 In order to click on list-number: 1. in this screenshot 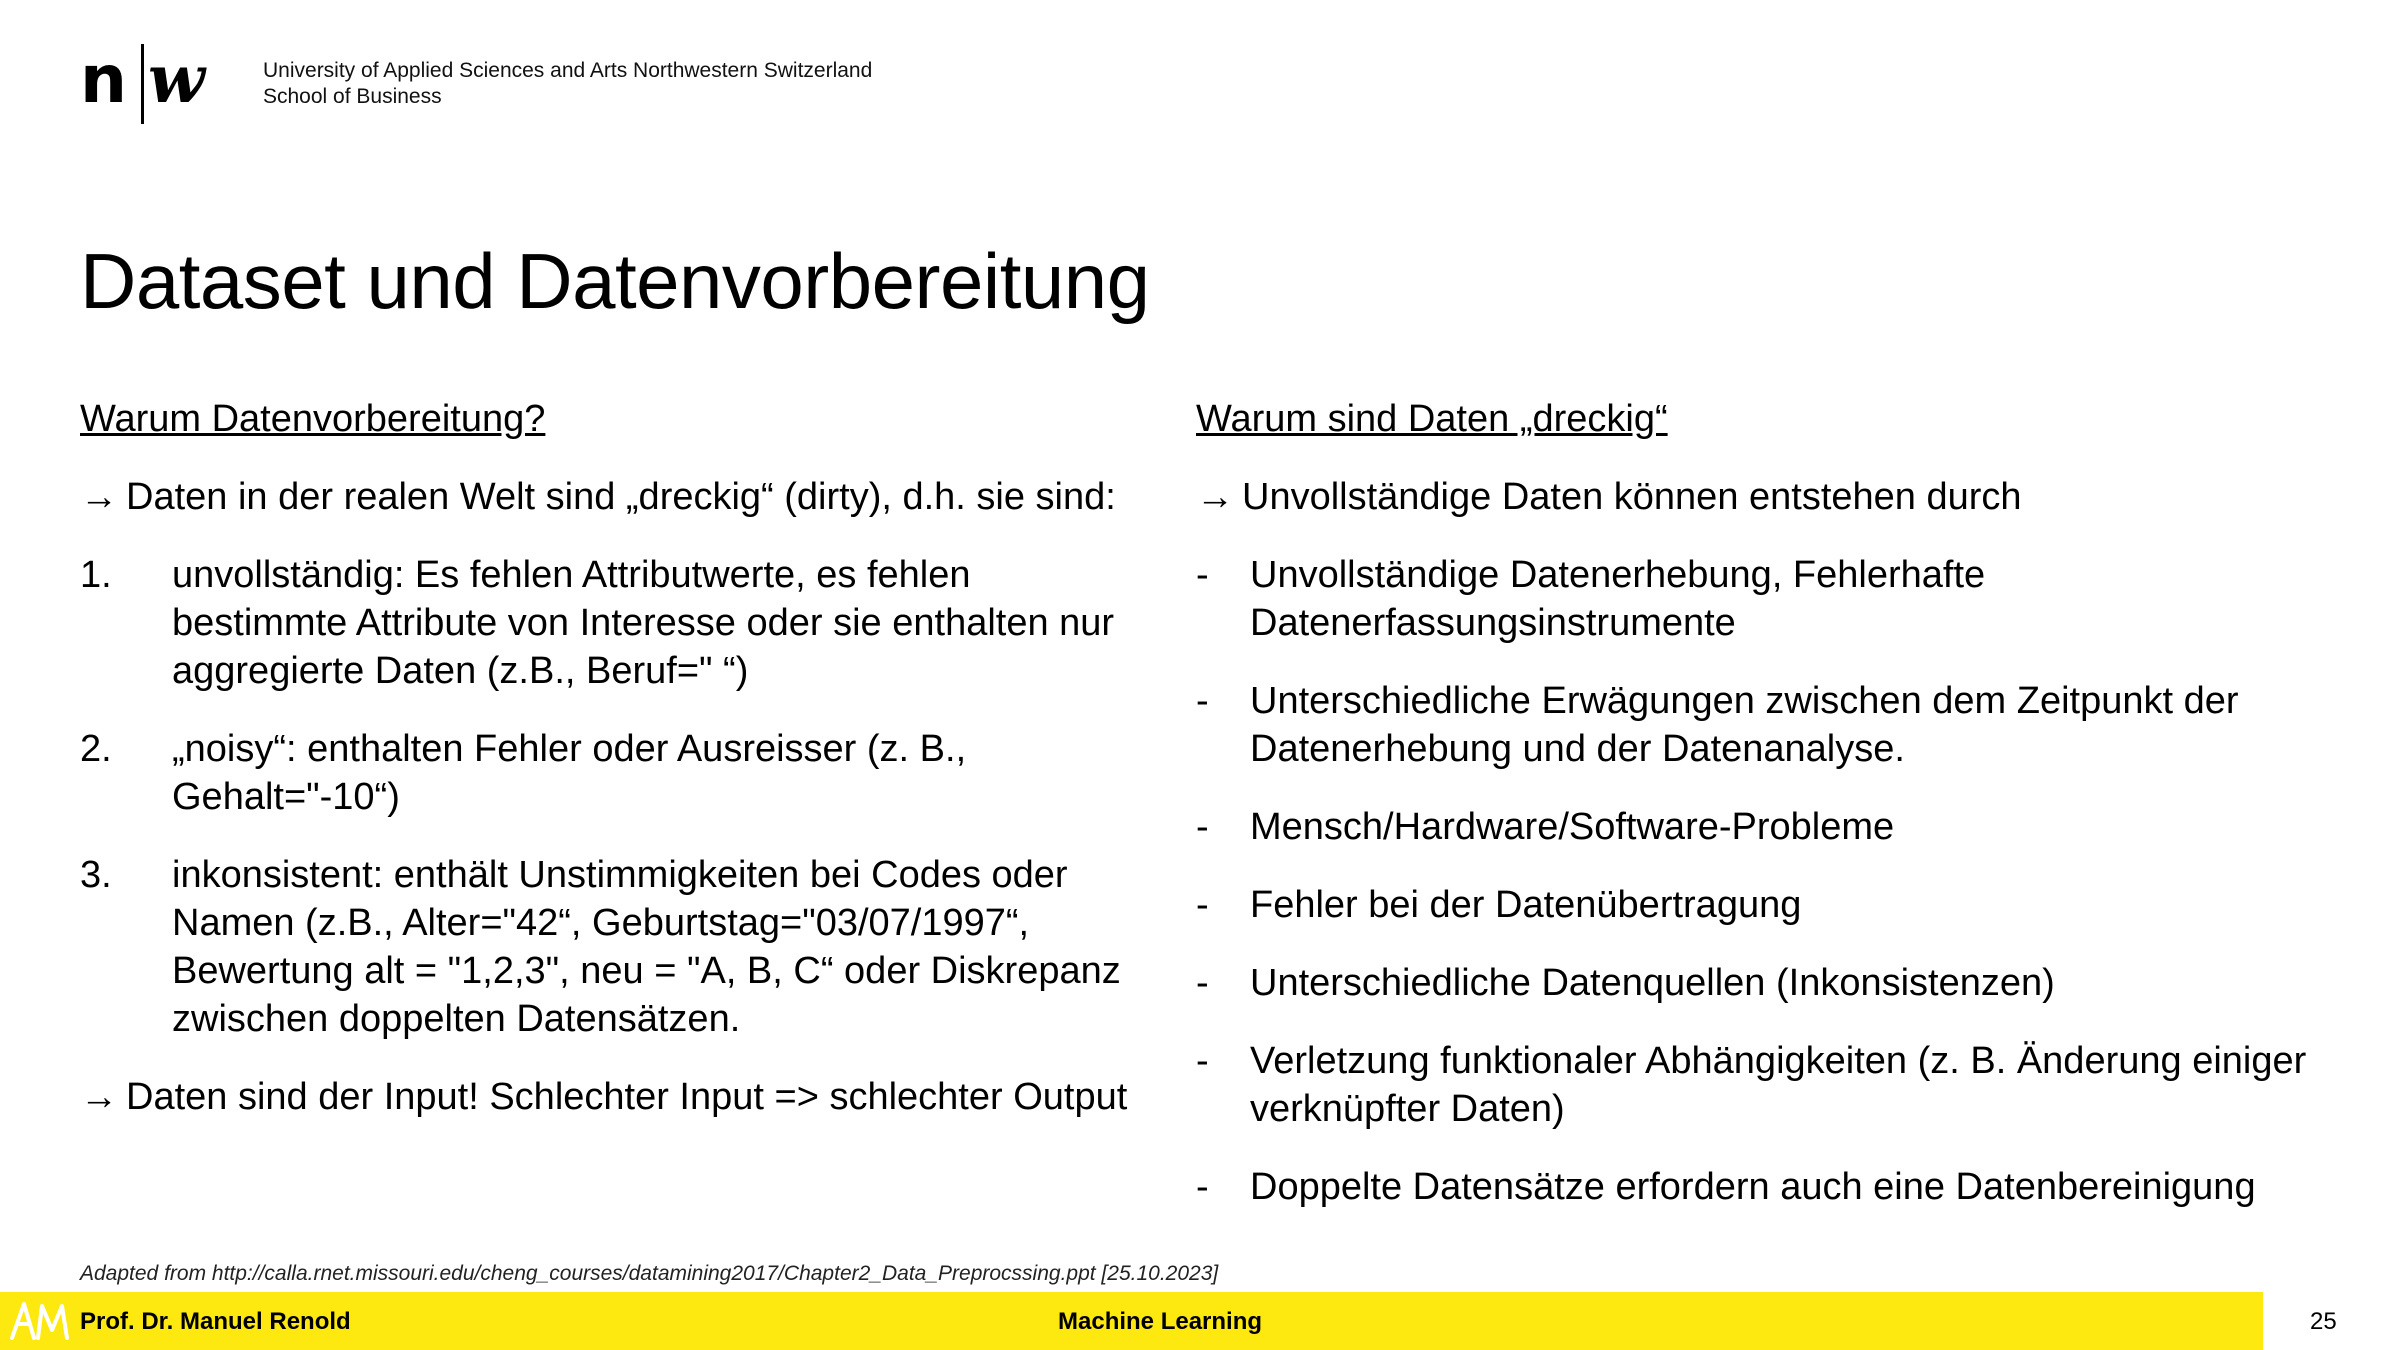, I will do `click(96, 575)`.